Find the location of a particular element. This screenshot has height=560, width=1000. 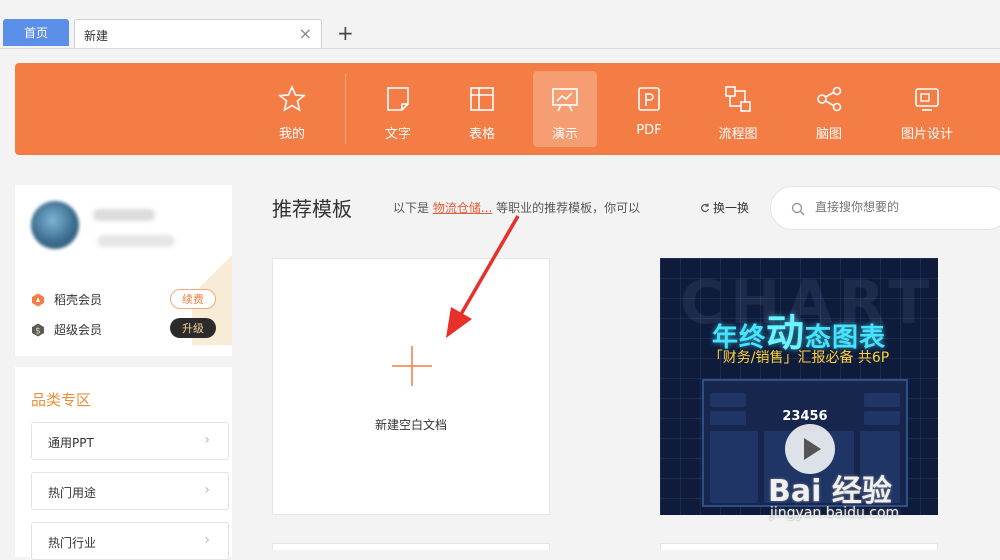

toolbar-item-text: 文字 is located at coordinates (398, 109).